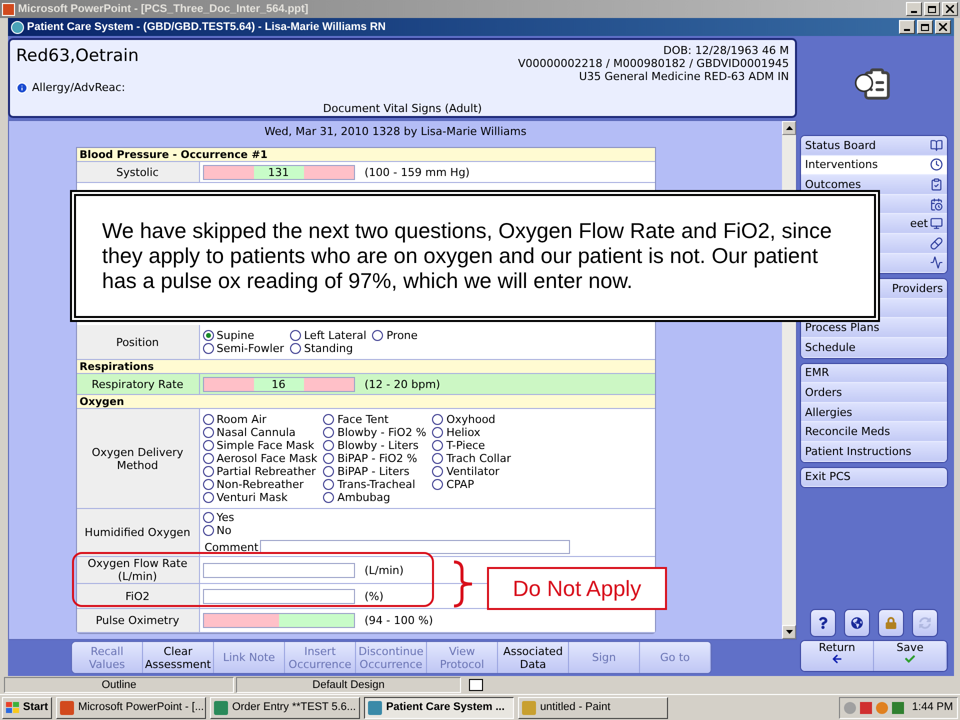 Image resolution: width=960 pixels, height=720 pixels. What do you see at coordinates (363, 497) in the screenshot?
I see `radio-label: Ambubag` at bounding box center [363, 497].